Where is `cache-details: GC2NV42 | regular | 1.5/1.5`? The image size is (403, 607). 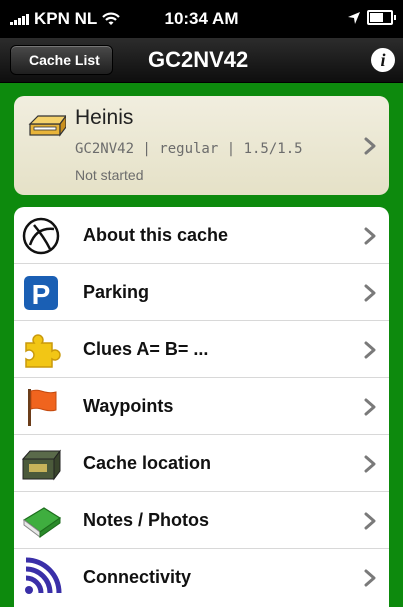 cache-details: GC2NV42 | regular | 1.5/1.5 is located at coordinates (189, 149).